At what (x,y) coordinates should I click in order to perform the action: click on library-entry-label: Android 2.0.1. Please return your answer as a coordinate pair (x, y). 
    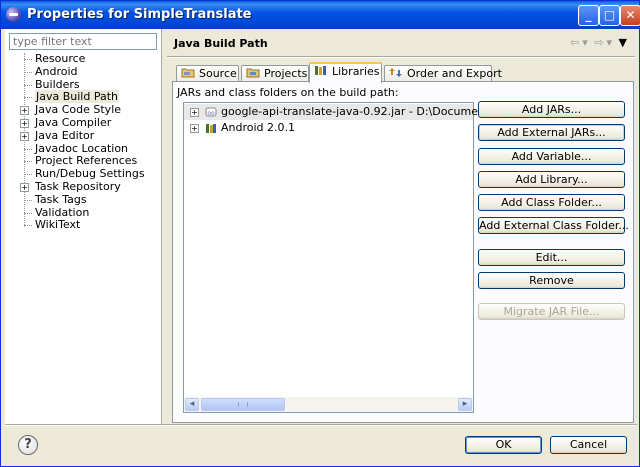
    Looking at the image, I should click on (258, 127).